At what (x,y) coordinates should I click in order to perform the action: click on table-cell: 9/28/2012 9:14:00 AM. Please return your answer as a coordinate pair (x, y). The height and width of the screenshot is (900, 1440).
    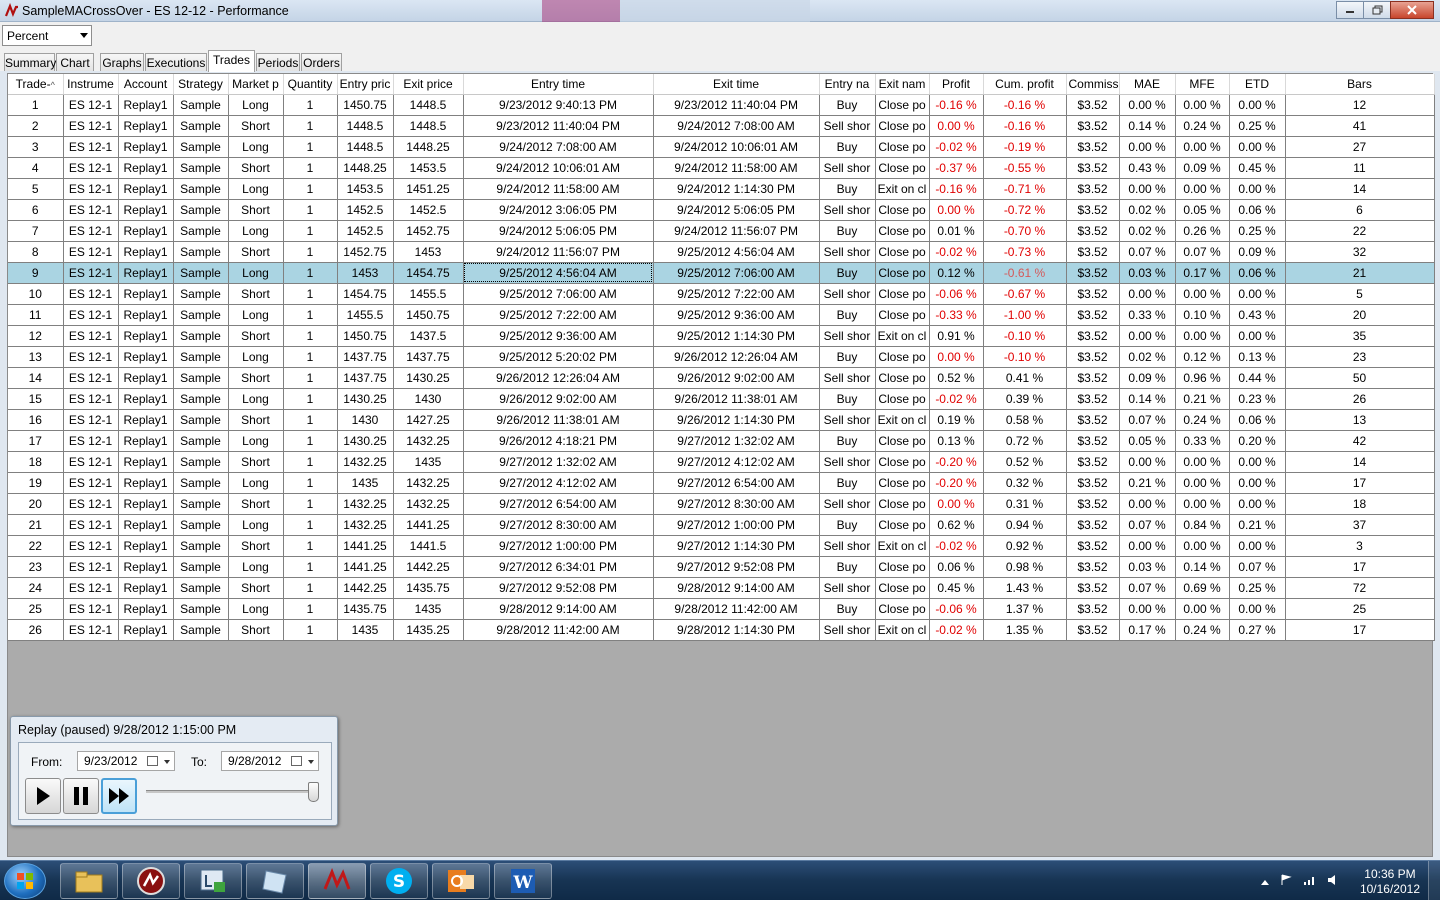
    Looking at the image, I should click on (736, 588).